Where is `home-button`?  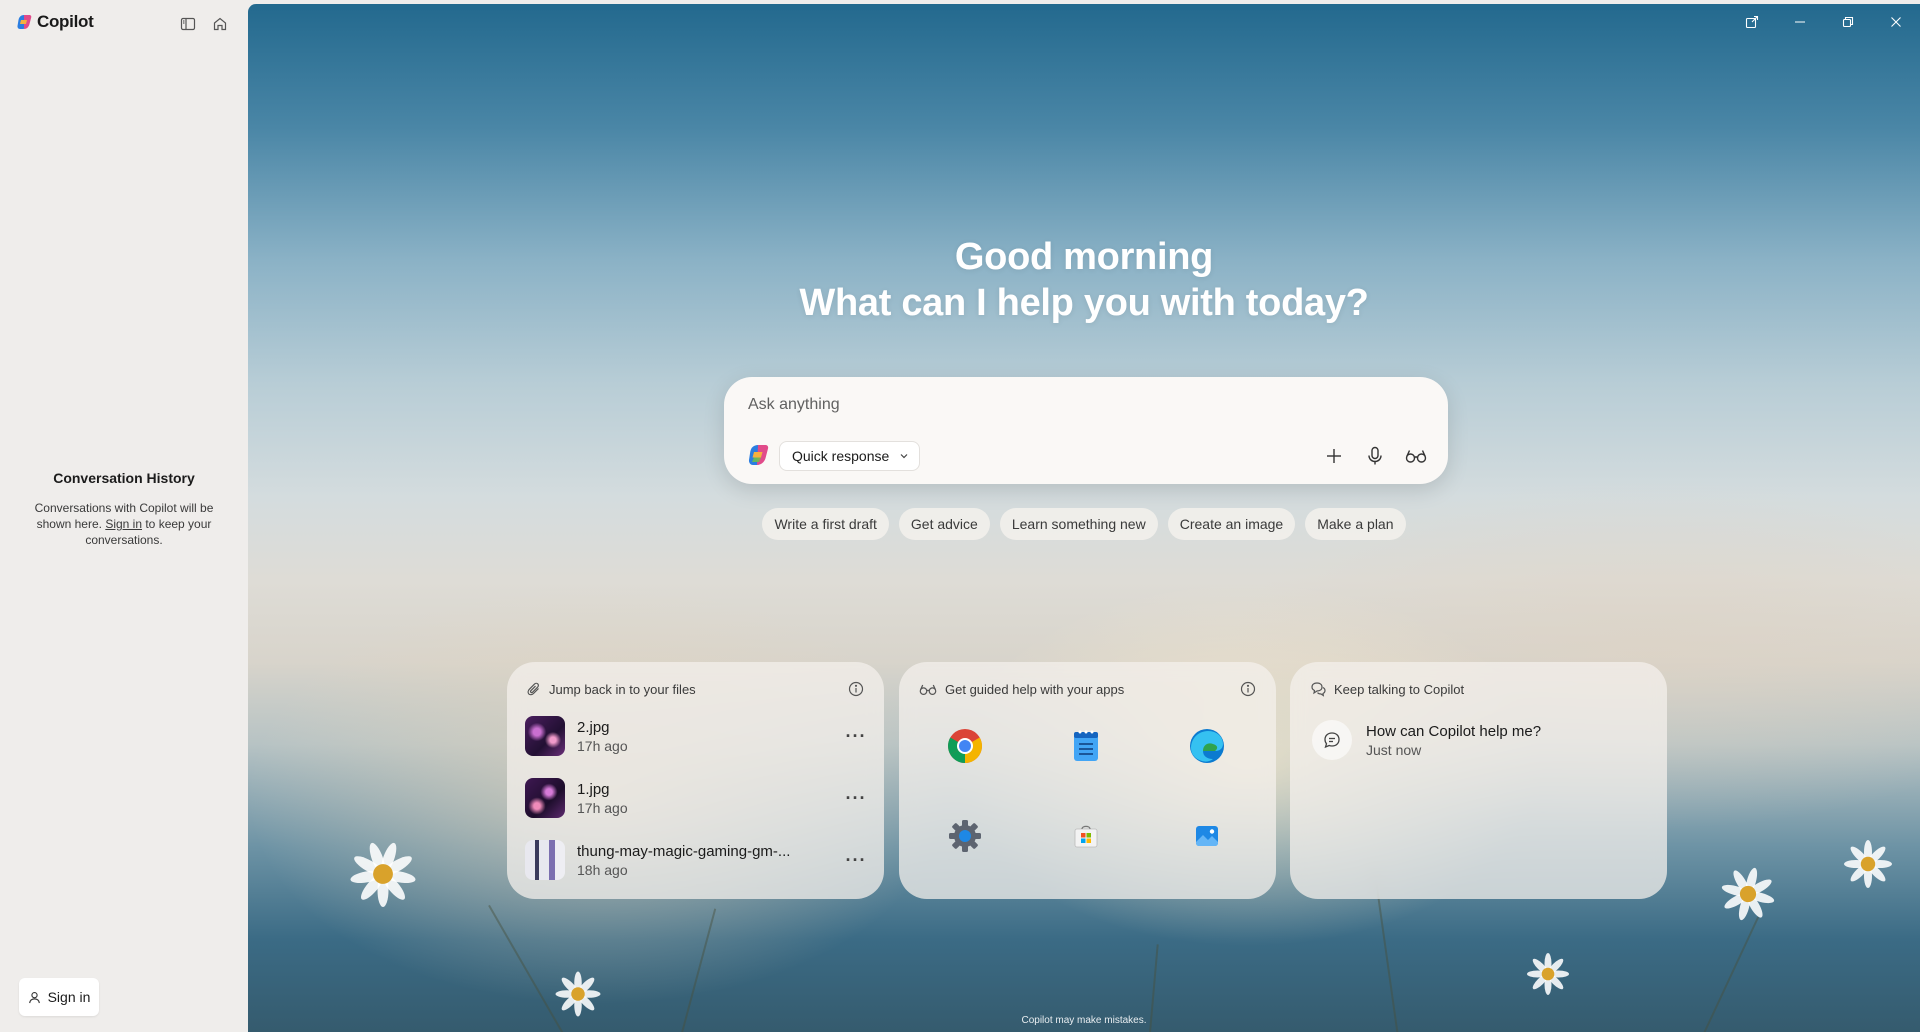 home-button is located at coordinates (220, 24).